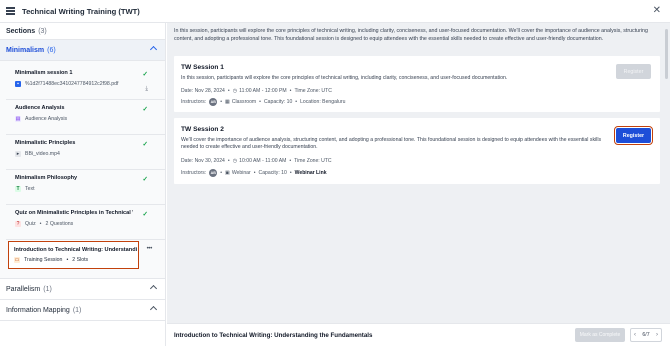  I want to click on webinar-link: Webinar Link, so click(311, 173).